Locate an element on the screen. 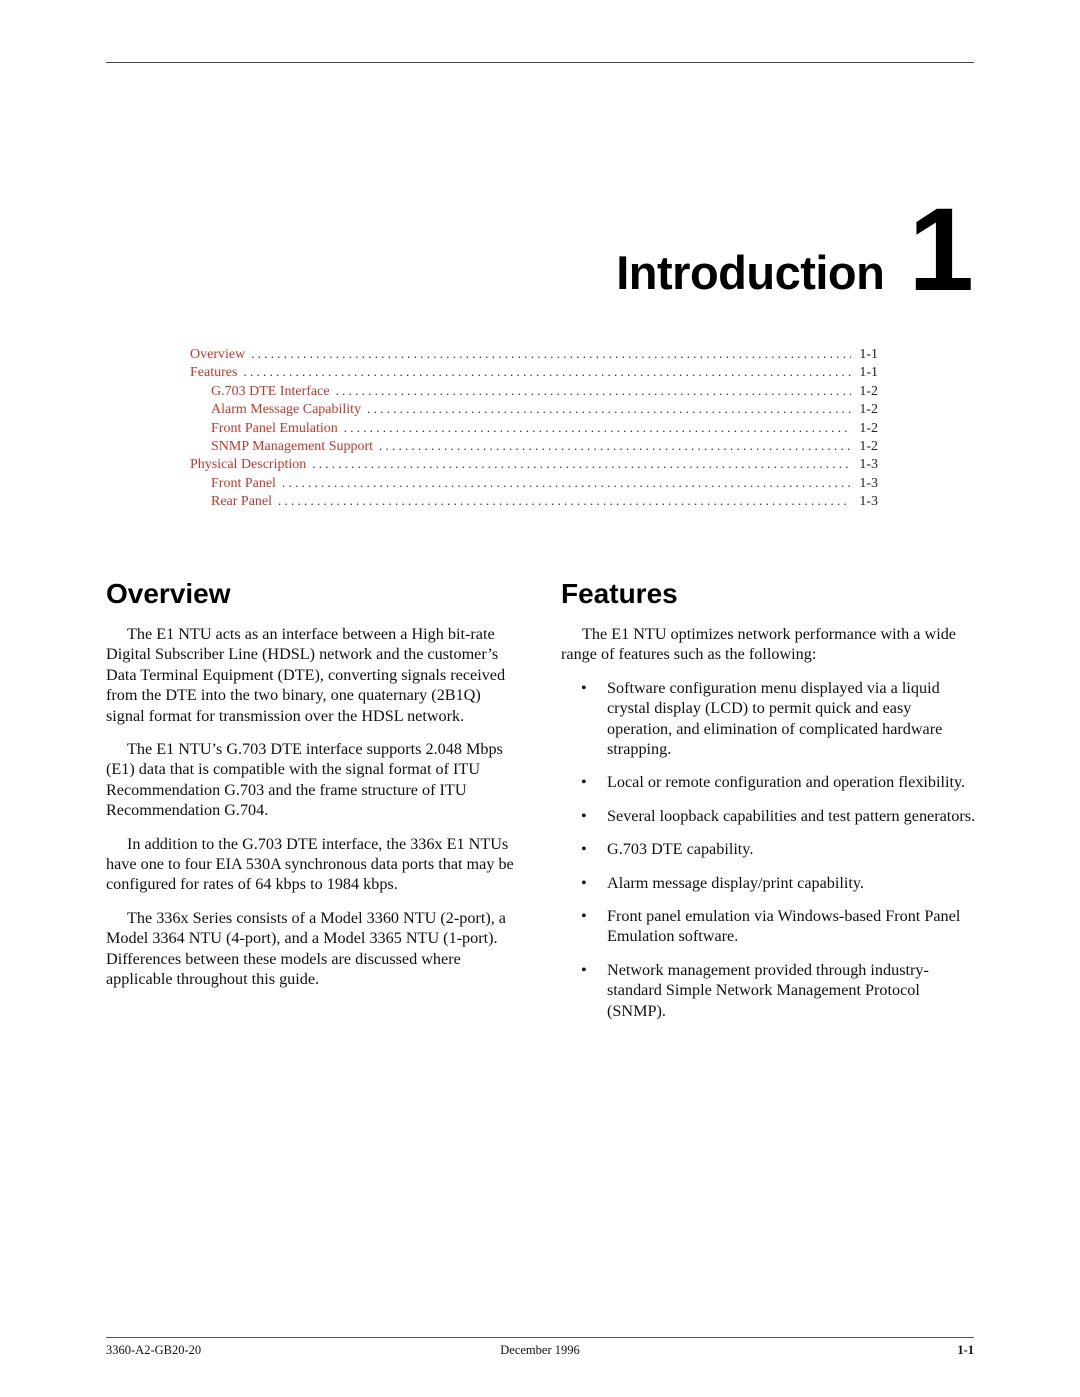 The width and height of the screenshot is (1080, 1397). chapter-number: 1 is located at coordinates (941, 250).